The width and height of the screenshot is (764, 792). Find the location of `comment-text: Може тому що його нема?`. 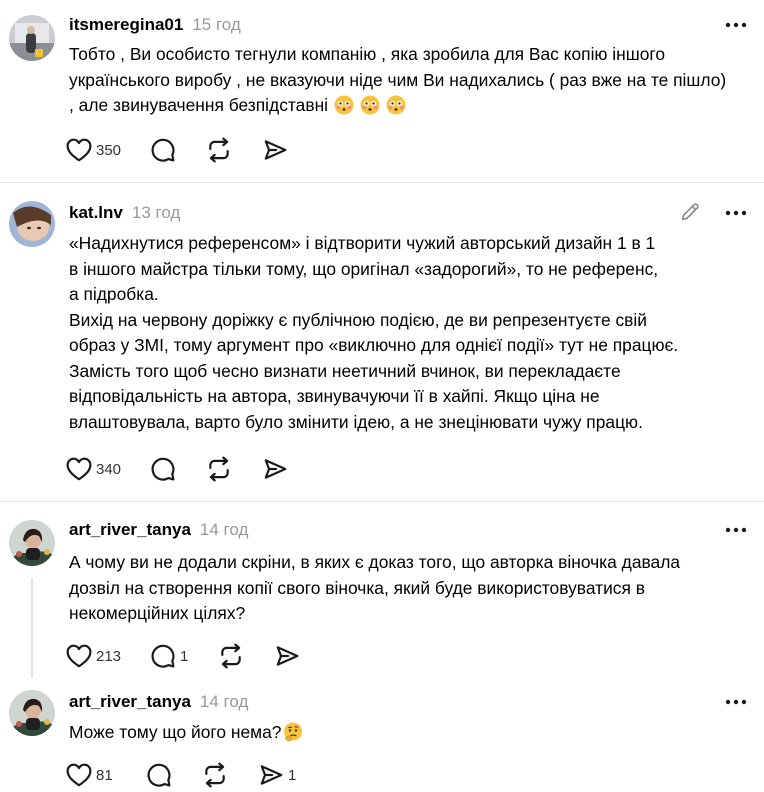

comment-text: Може тому що його нема? is located at coordinates (409, 733).